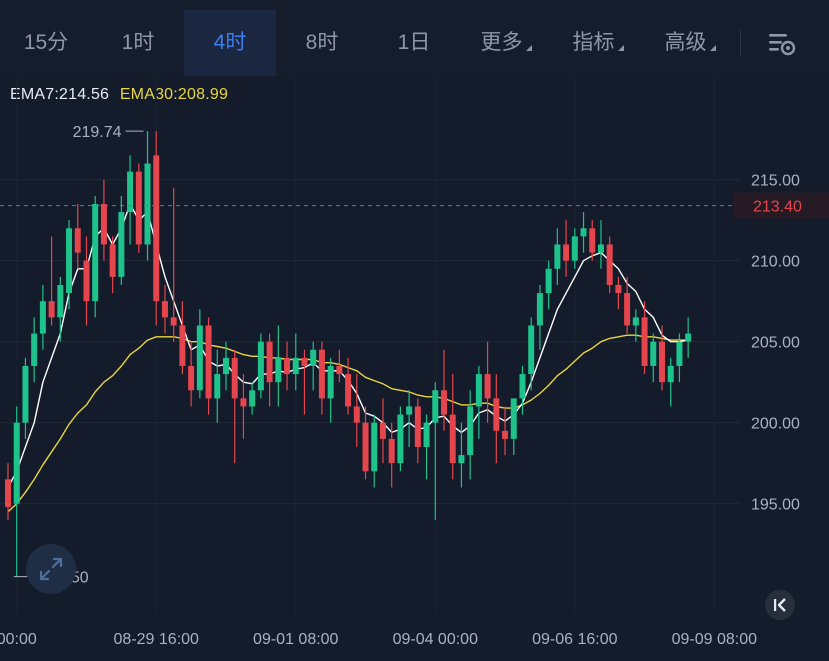  Describe the element at coordinates (740, 43) in the screenshot. I see `toolbar-divider` at that location.